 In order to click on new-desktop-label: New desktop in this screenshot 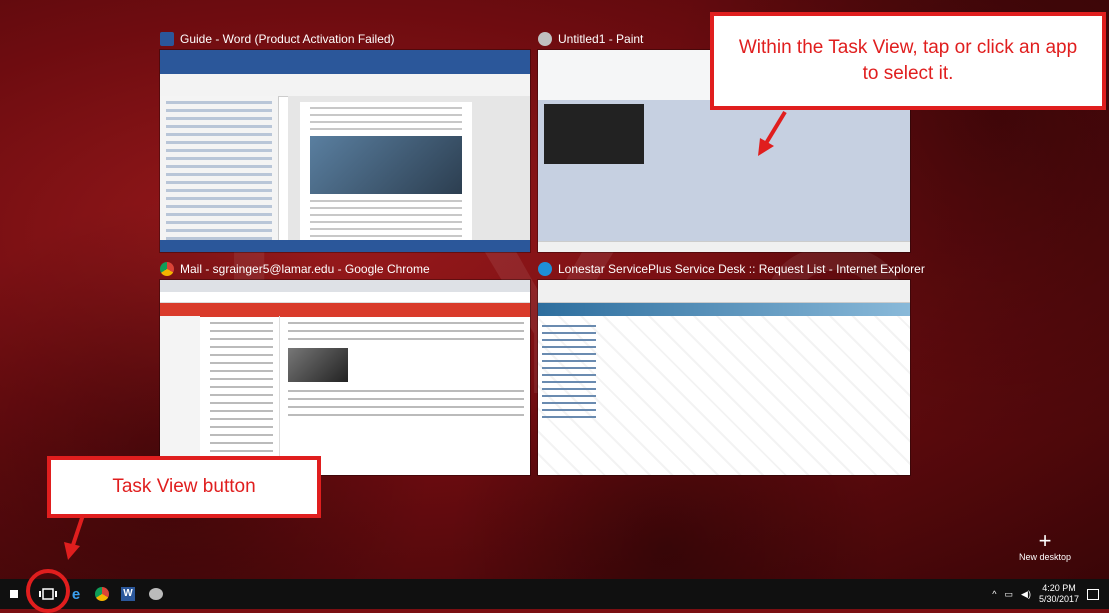, I will do `click(1045, 557)`.